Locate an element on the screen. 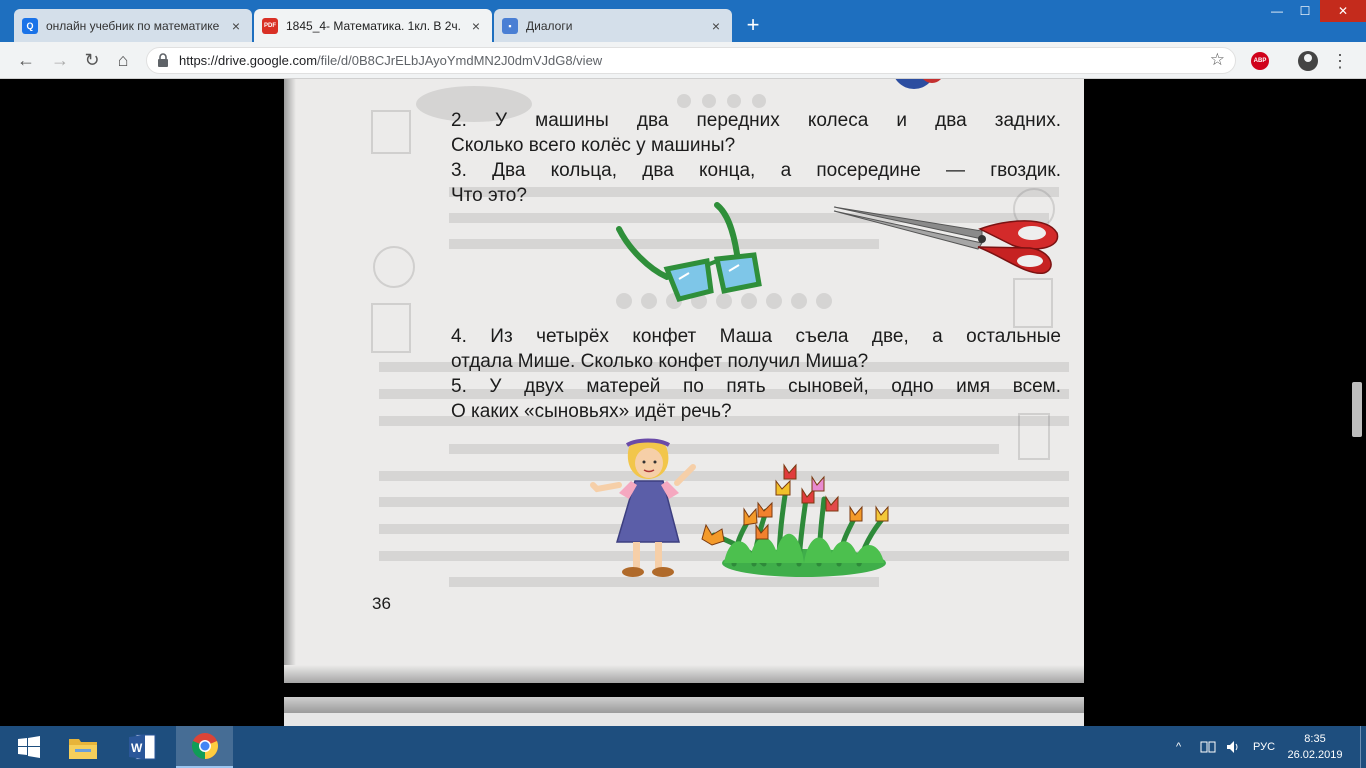 Image resolution: width=1366 pixels, height=768 pixels. network-glyph is located at coordinates (1208, 747).